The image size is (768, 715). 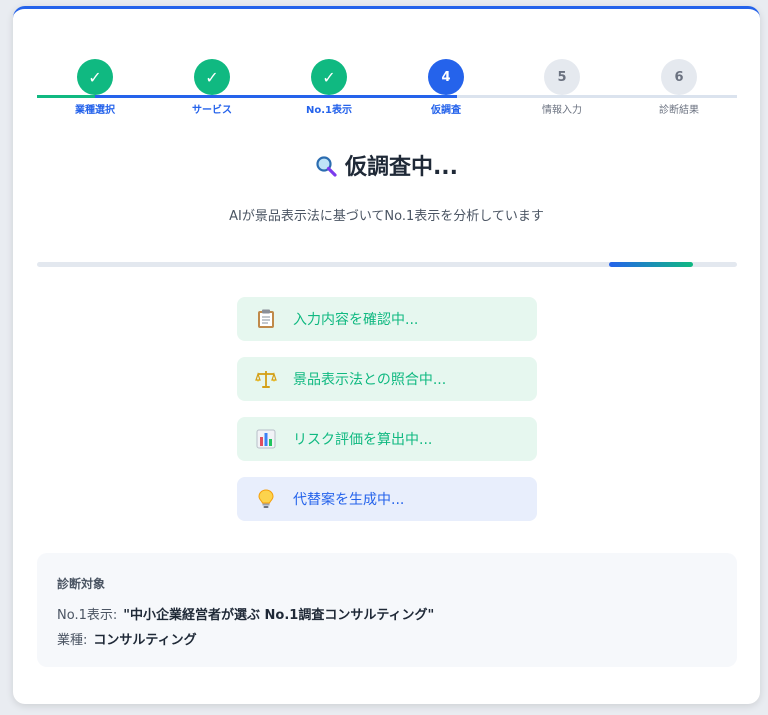 What do you see at coordinates (329, 110) in the screenshot?
I see `step-label: No.1表示` at bounding box center [329, 110].